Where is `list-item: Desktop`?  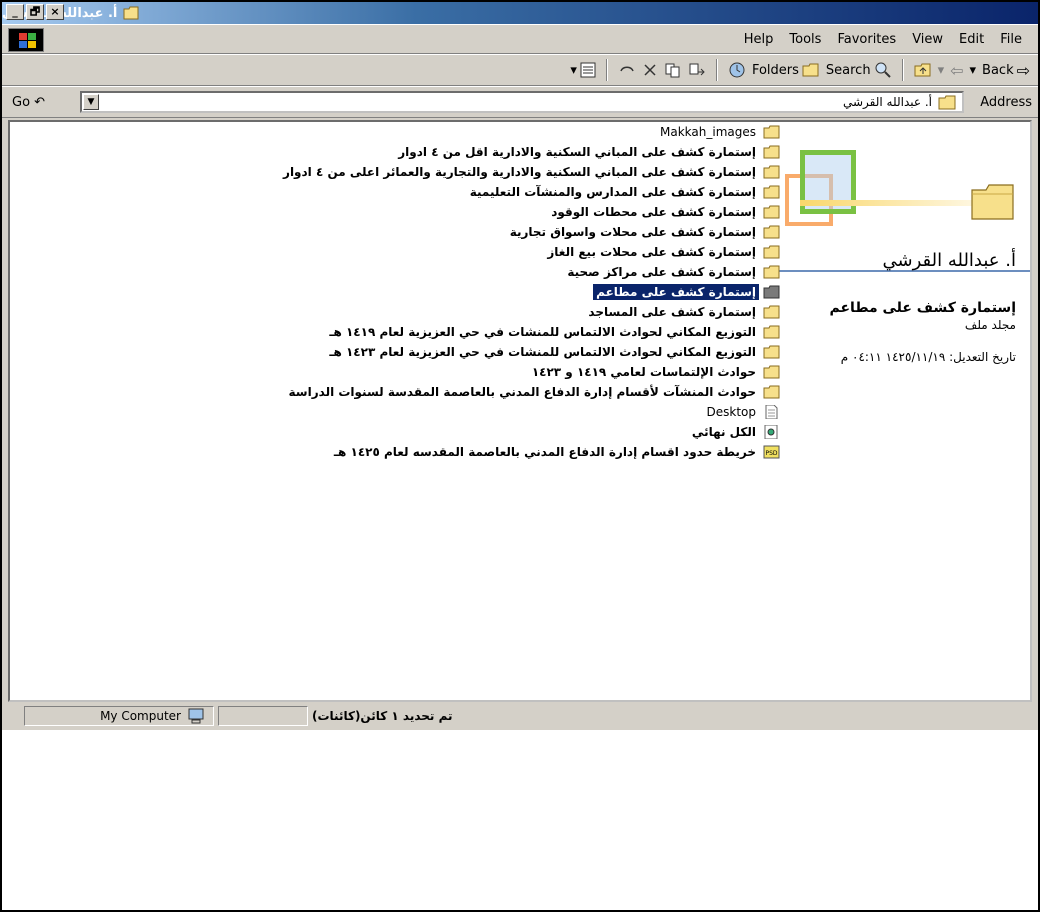
list-item: Desktop is located at coordinates (395, 412).